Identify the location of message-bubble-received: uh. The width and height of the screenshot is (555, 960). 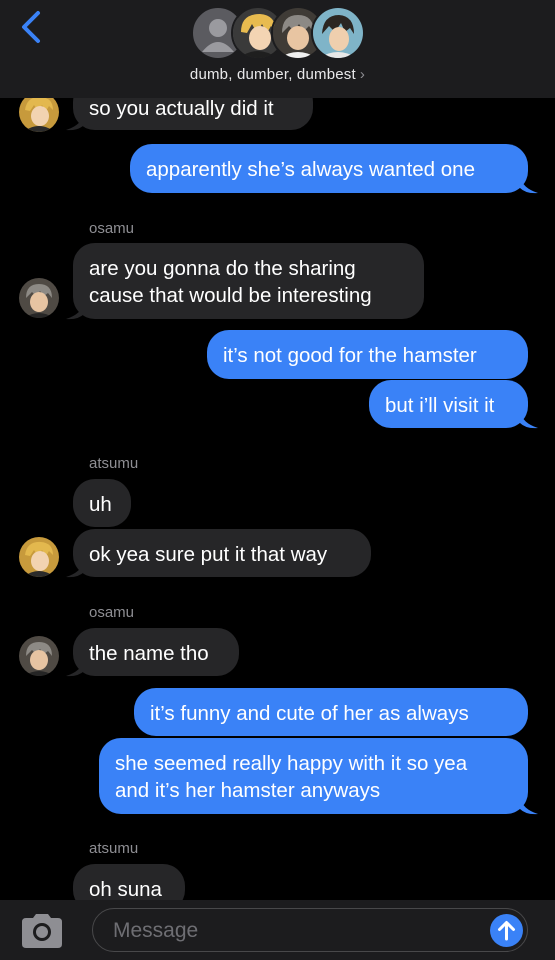
(102, 503).